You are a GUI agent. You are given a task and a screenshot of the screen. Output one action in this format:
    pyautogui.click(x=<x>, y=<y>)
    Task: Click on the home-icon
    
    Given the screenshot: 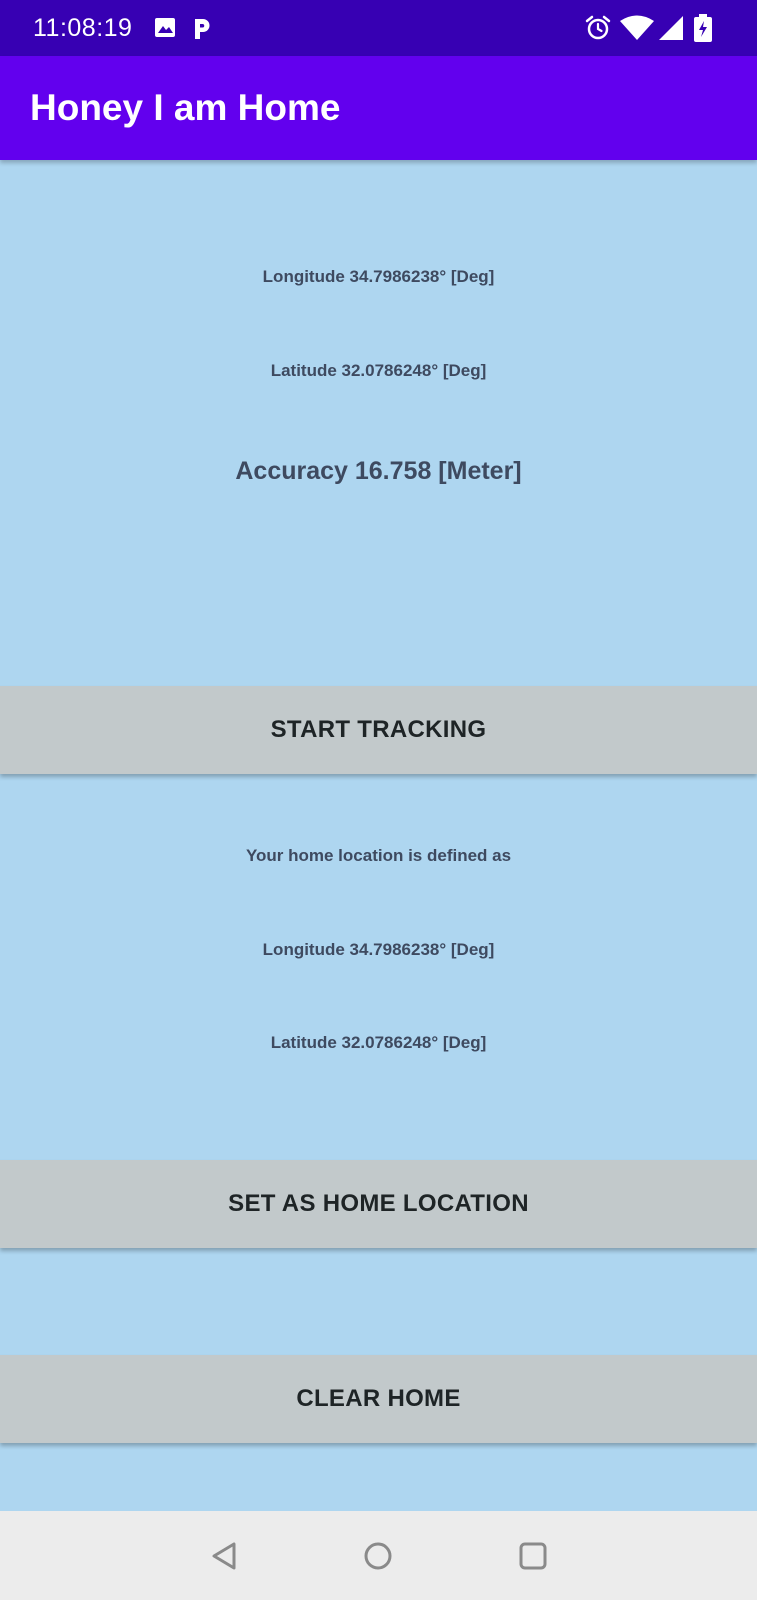 What is the action you would take?
    pyautogui.click(x=378, y=1556)
    